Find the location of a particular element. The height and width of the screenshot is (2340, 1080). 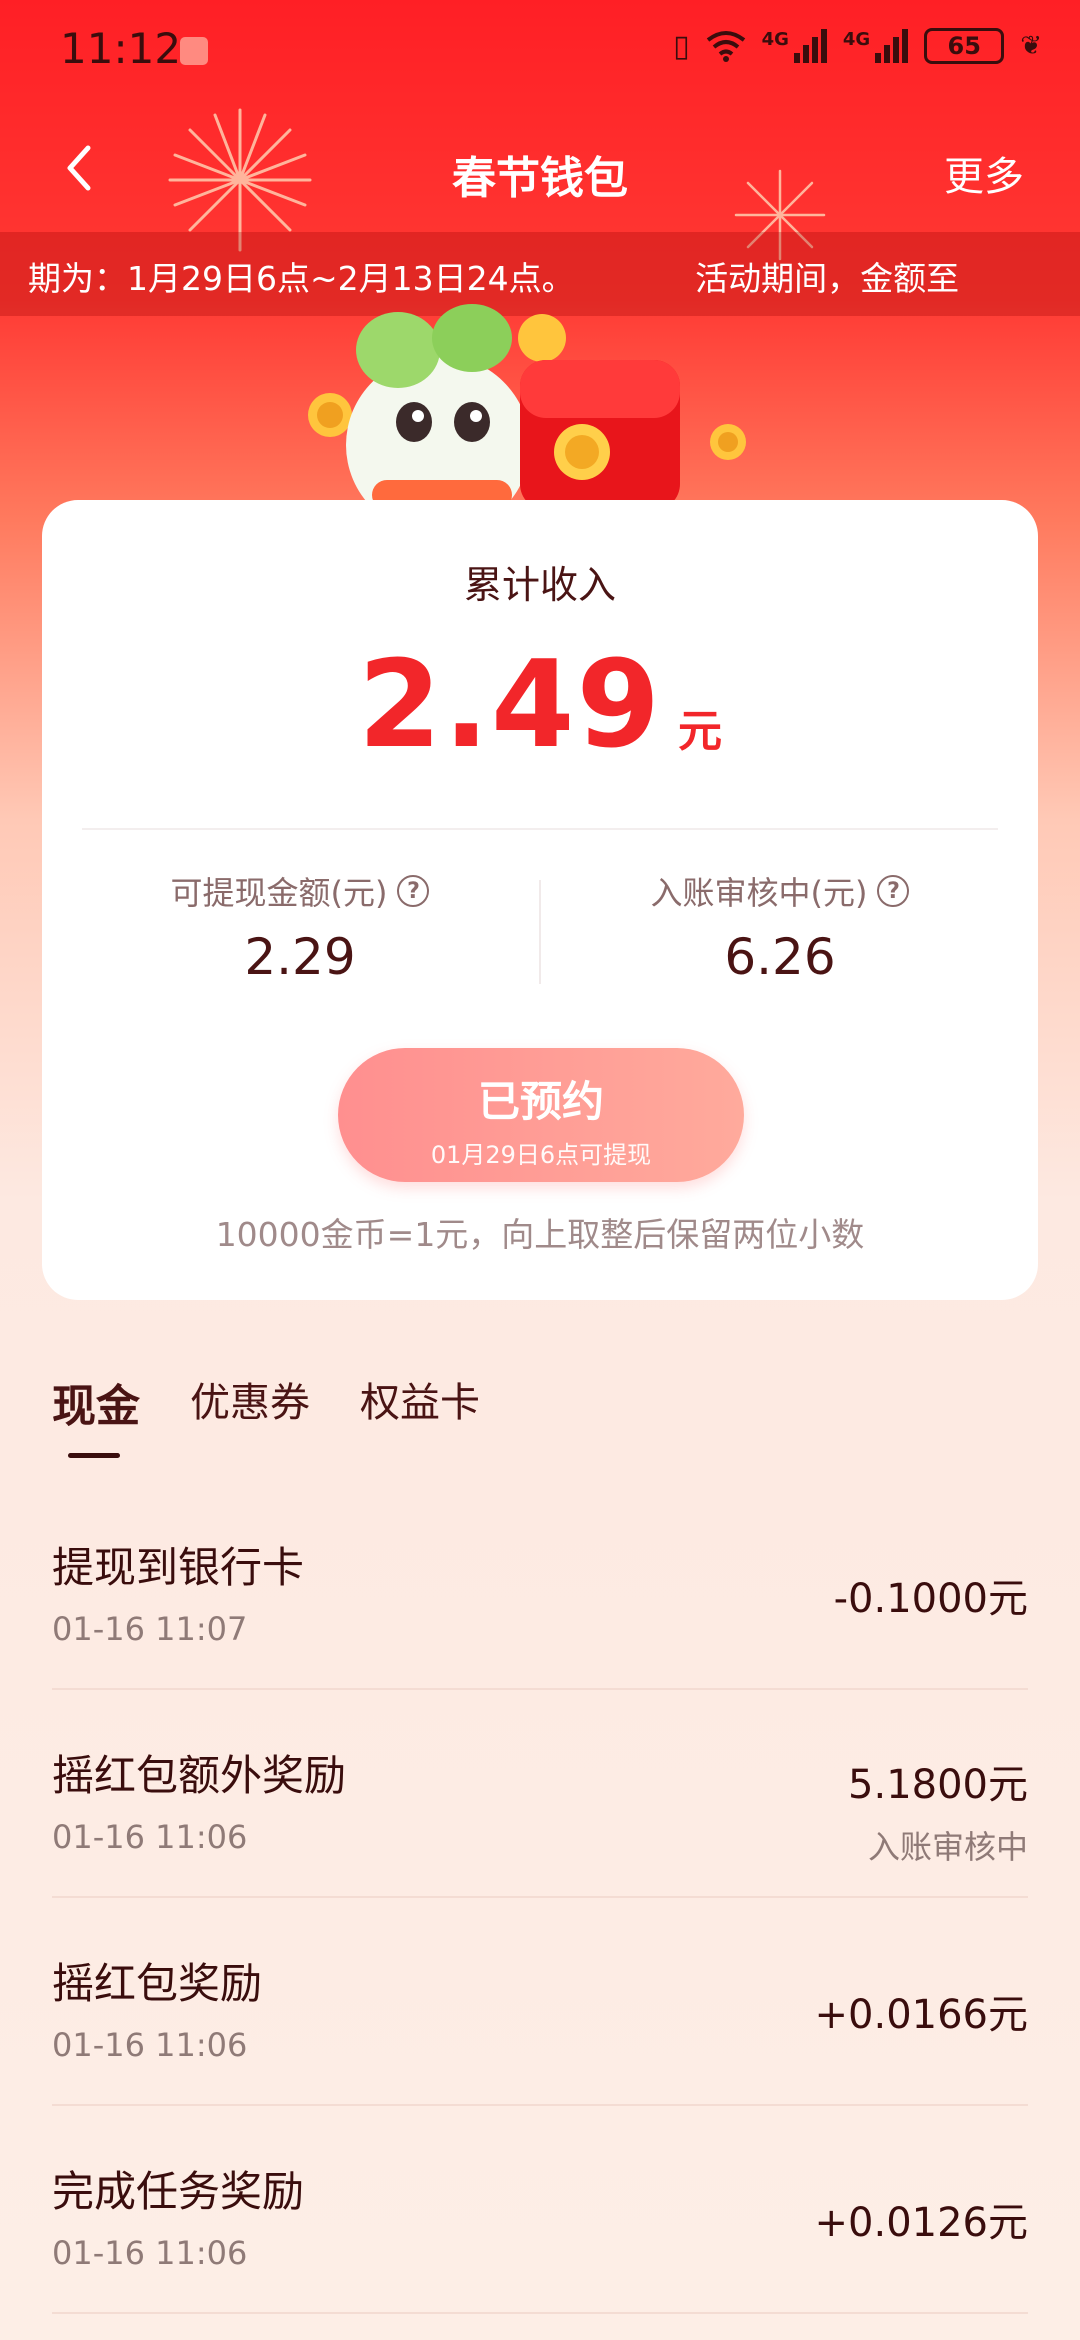

status-icons: ▯ 4G 4G 65 ❦ is located at coordinates (857, 46).